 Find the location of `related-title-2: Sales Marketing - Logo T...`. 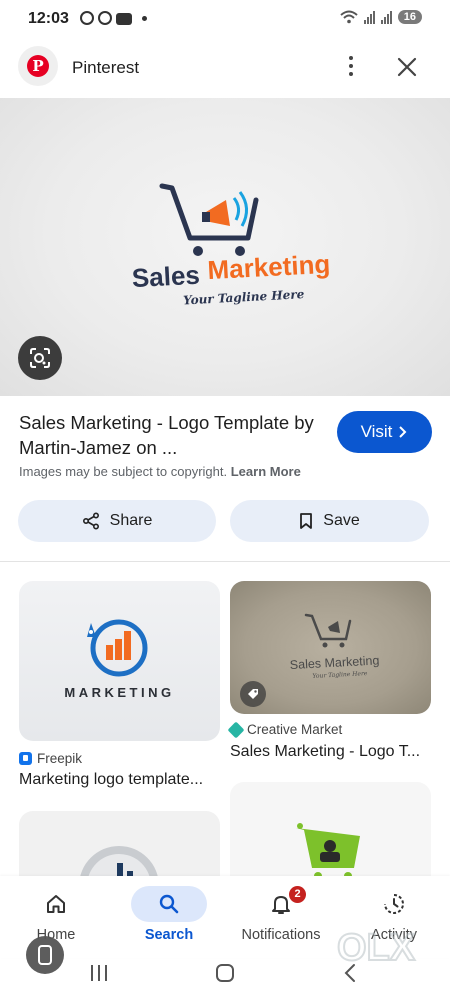

related-title-2: Sales Marketing - Logo T... is located at coordinates (330, 752).